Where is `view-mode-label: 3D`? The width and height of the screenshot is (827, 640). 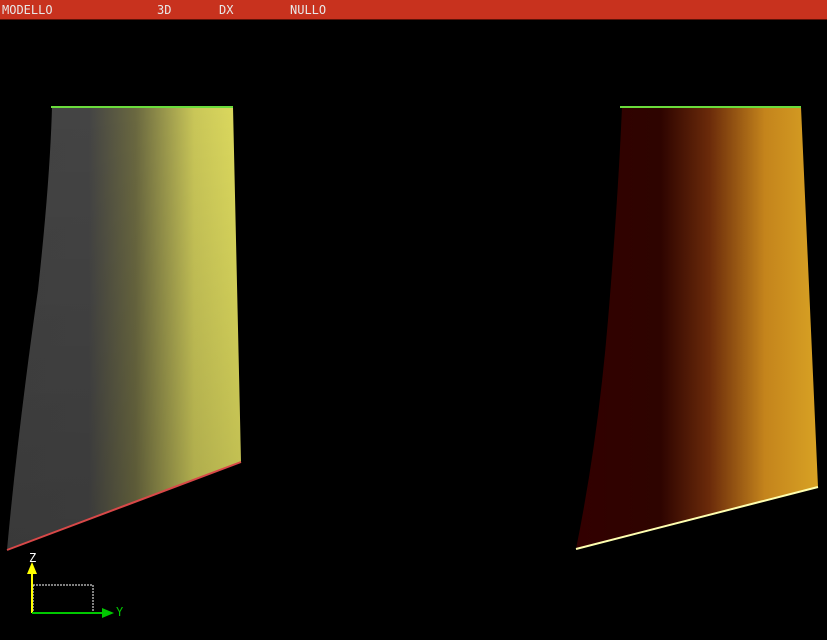 view-mode-label: 3D is located at coordinates (164, 10).